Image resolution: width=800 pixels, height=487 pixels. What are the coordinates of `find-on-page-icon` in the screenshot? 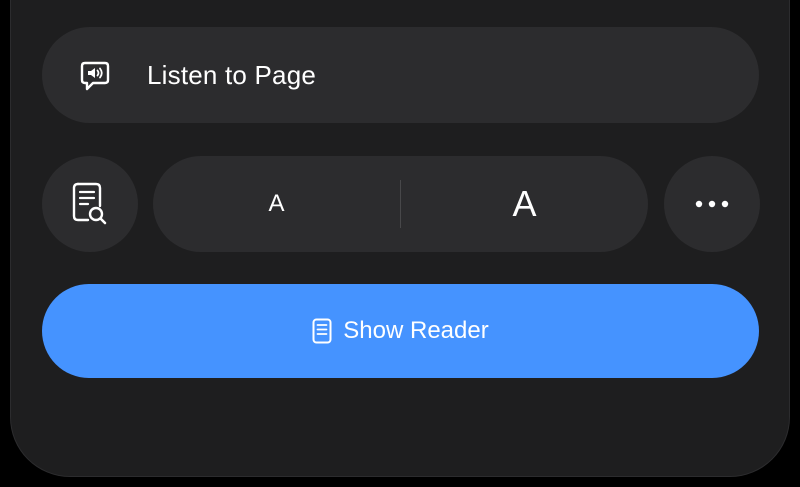 It's located at (89, 203).